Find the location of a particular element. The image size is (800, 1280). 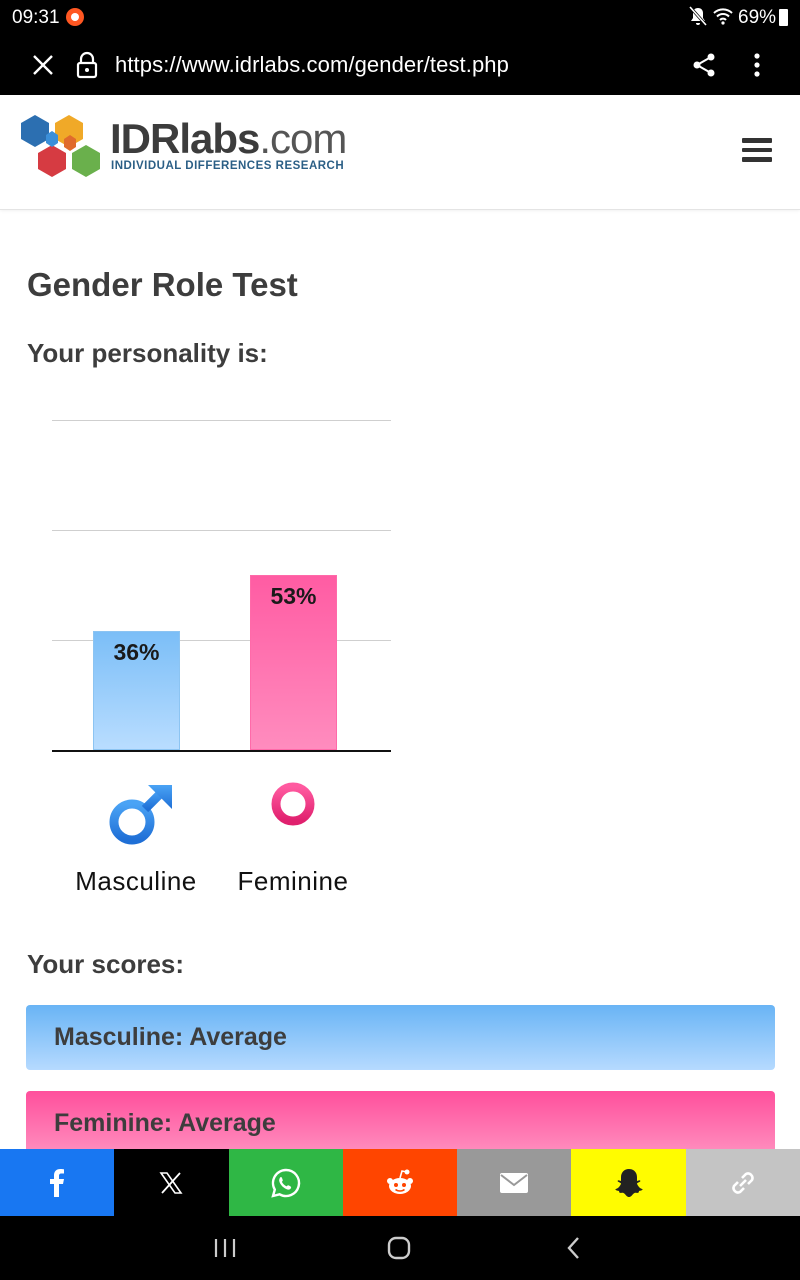

mute-icon is located at coordinates (698, 16).